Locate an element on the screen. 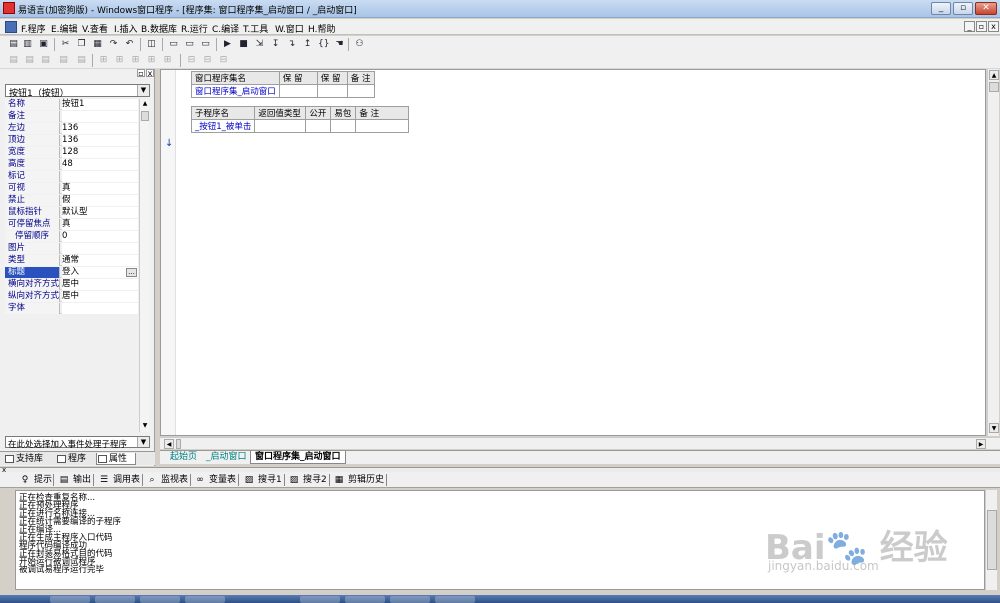 The height and width of the screenshot is (603, 1000). mdi-restore-button: ▫ is located at coordinates (981, 26).